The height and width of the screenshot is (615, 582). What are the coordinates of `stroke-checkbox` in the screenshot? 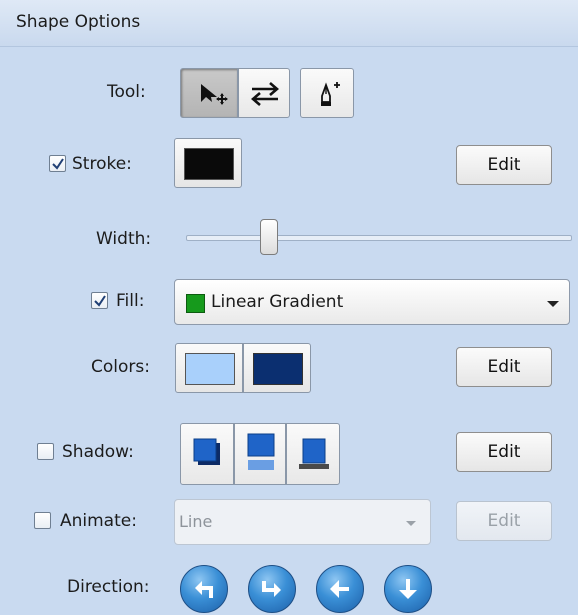 It's located at (57, 163).